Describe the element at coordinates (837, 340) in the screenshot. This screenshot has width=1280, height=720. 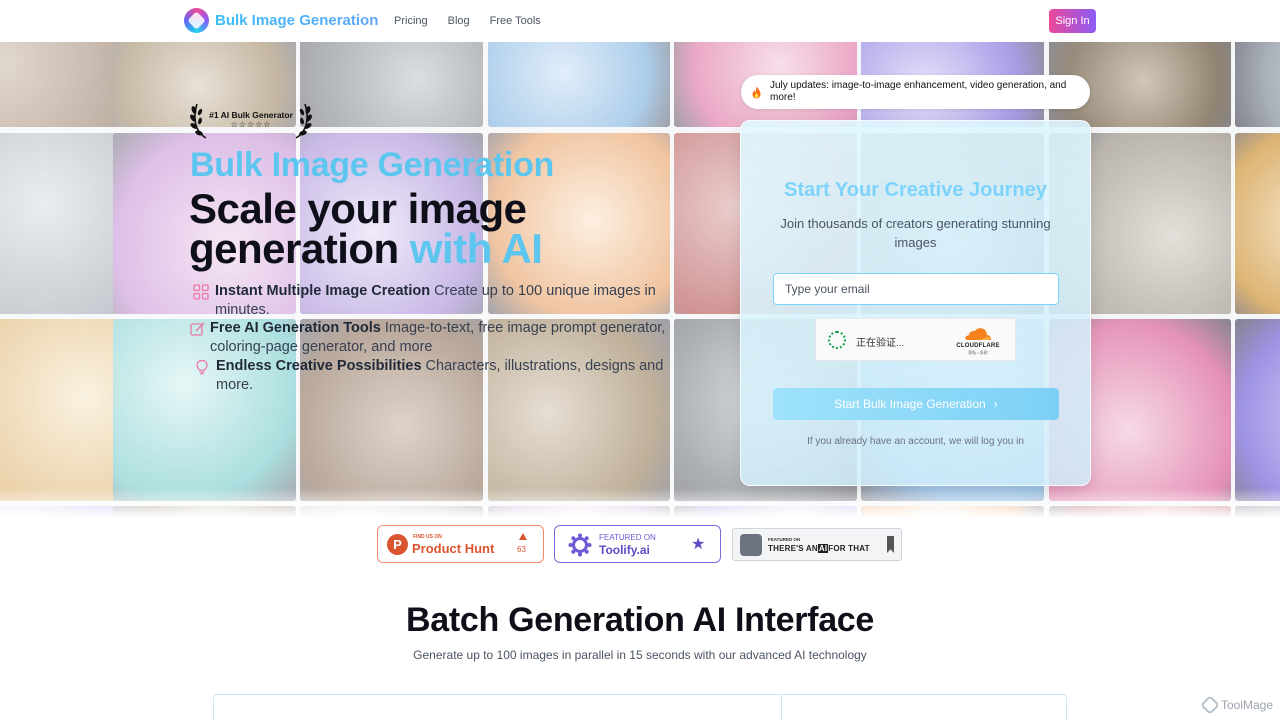
I see `loading-spinner-icon` at that location.